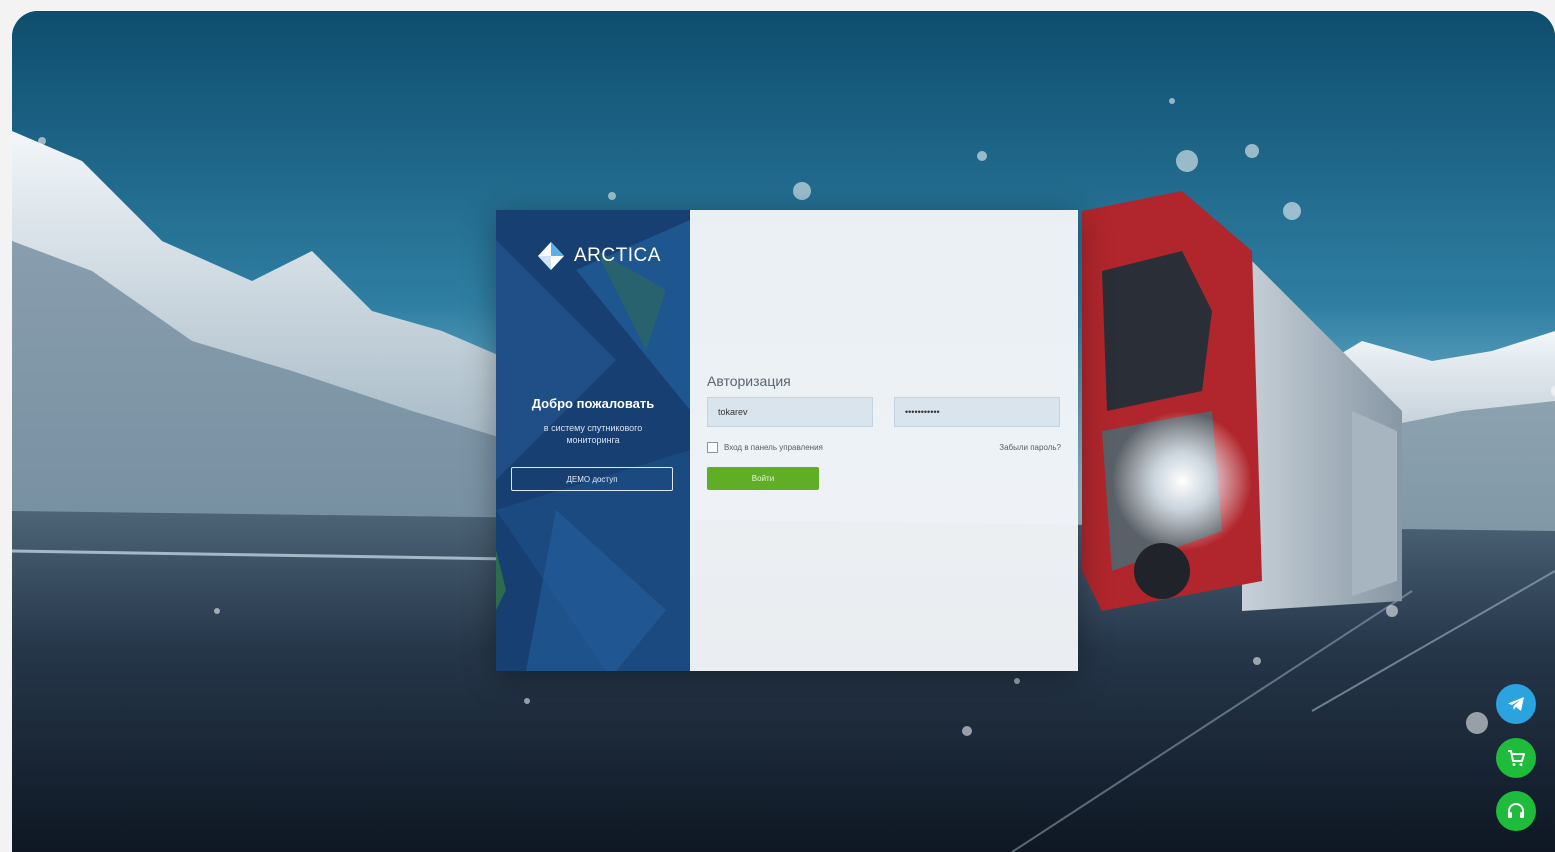  What do you see at coordinates (790, 412) in the screenshot?
I see `login-input: tokarev` at bounding box center [790, 412].